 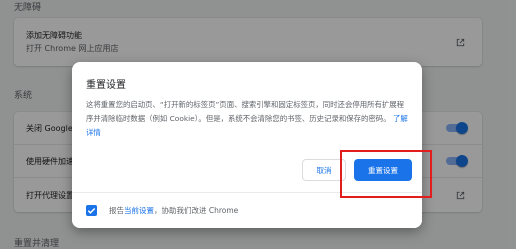 I want to click on checkbox-checked-icon, so click(x=91, y=210).